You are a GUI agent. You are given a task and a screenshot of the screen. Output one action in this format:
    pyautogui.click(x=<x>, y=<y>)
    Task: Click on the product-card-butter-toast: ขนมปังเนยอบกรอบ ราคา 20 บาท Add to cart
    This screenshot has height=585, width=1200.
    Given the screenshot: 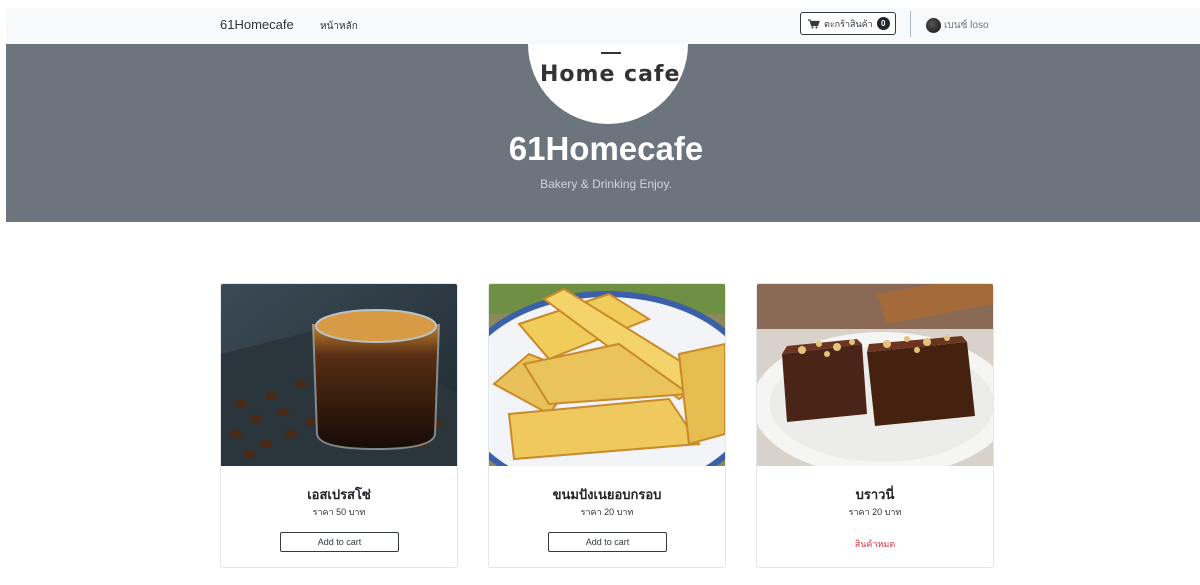 What is the action you would take?
    pyautogui.click(x=607, y=425)
    